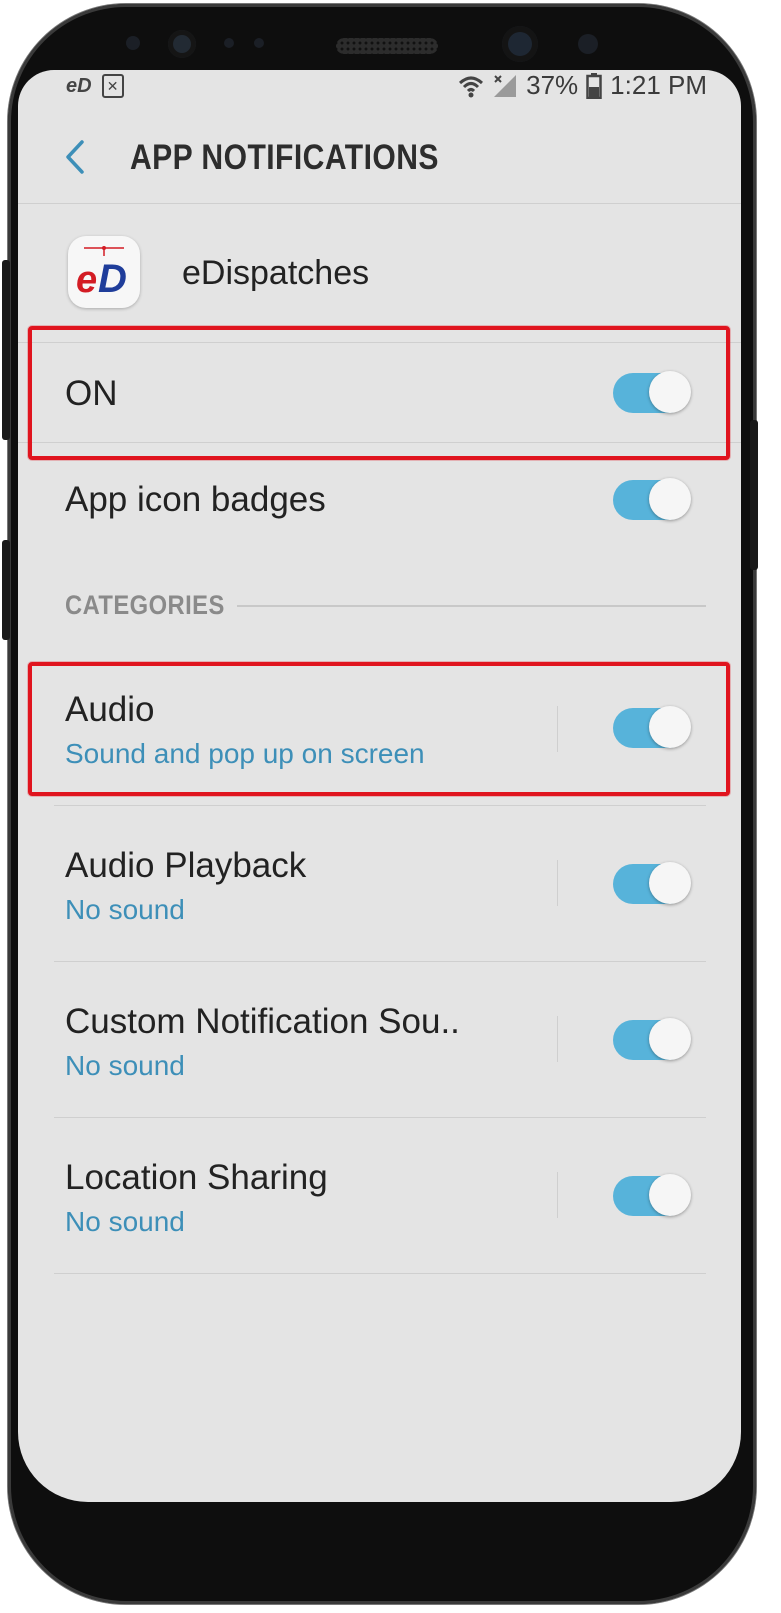 The image size is (781, 1613). I want to click on edispatches-logo-icon: e D, so click(104, 272).